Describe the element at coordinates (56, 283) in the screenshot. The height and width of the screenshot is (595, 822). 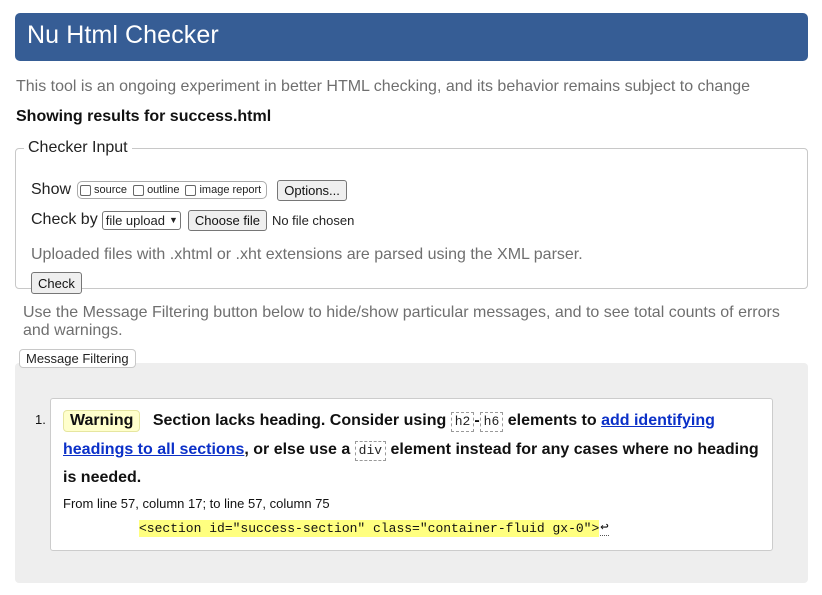
I see `check-button: Check` at that location.